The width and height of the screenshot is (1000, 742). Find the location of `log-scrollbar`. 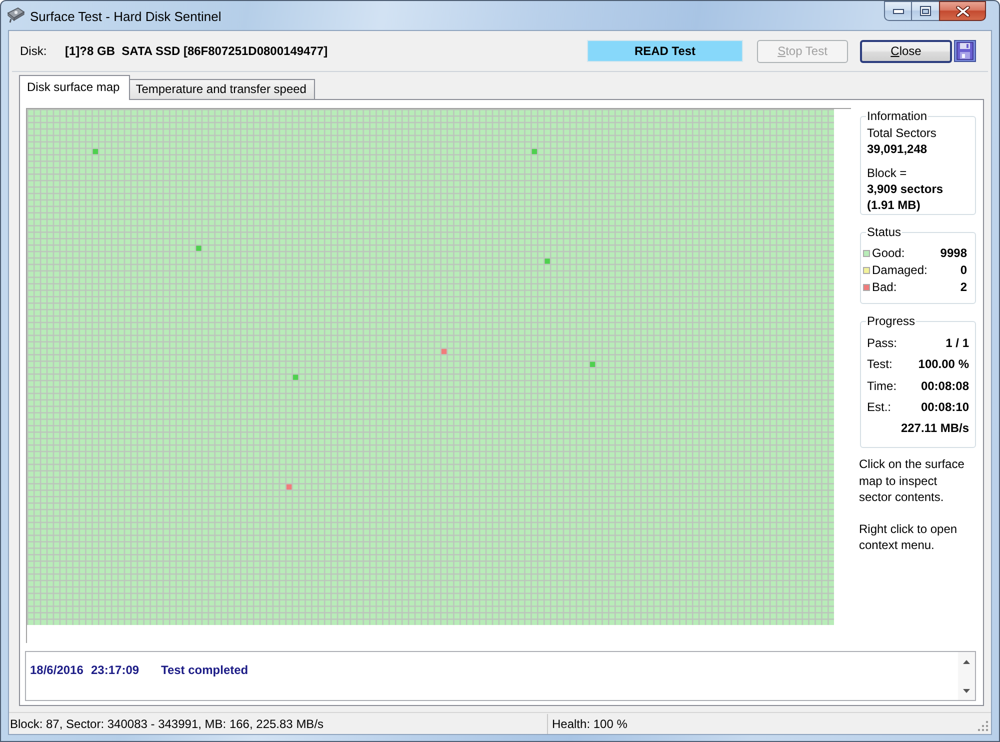

log-scrollbar is located at coordinates (966, 676).